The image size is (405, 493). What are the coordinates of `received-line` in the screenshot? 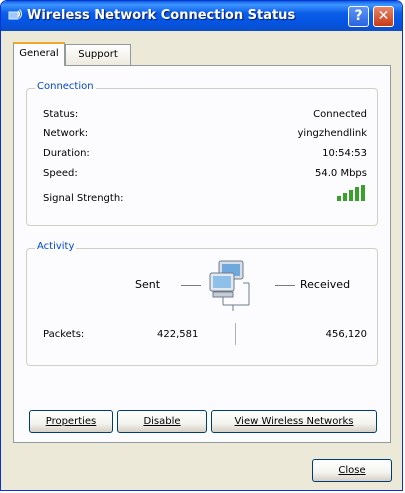 It's located at (285, 285).